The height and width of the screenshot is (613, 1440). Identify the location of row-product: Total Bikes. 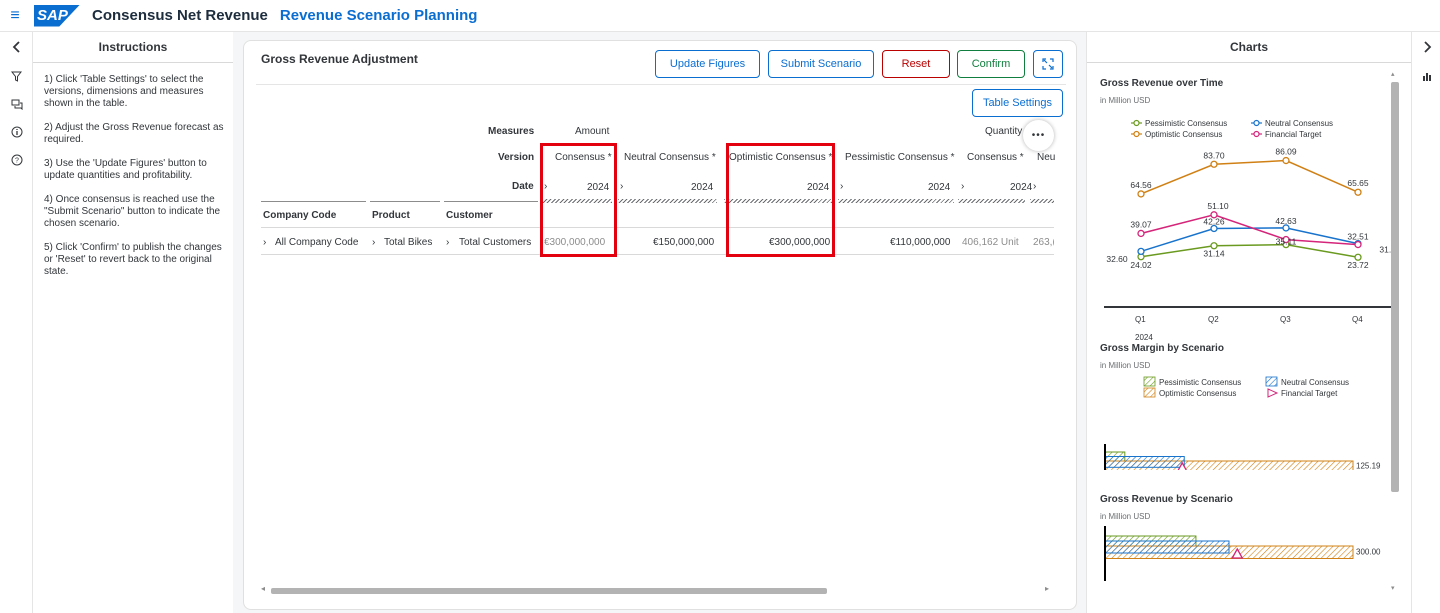
(408, 242).